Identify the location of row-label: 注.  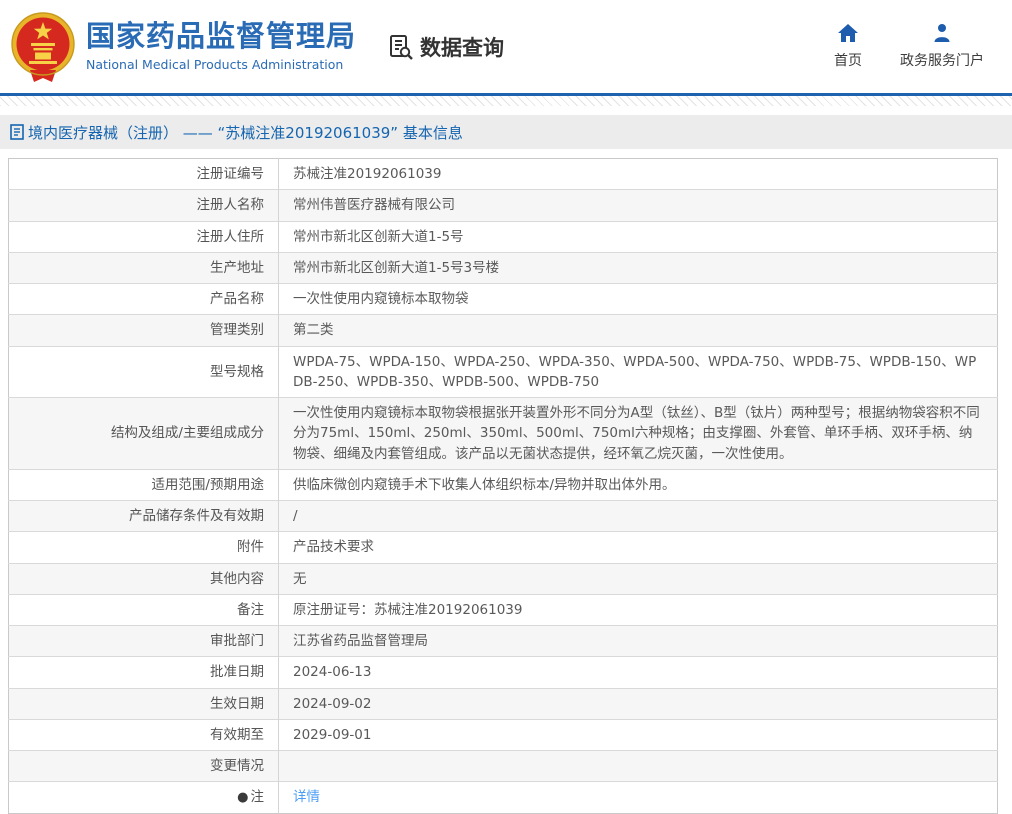
(257, 797).